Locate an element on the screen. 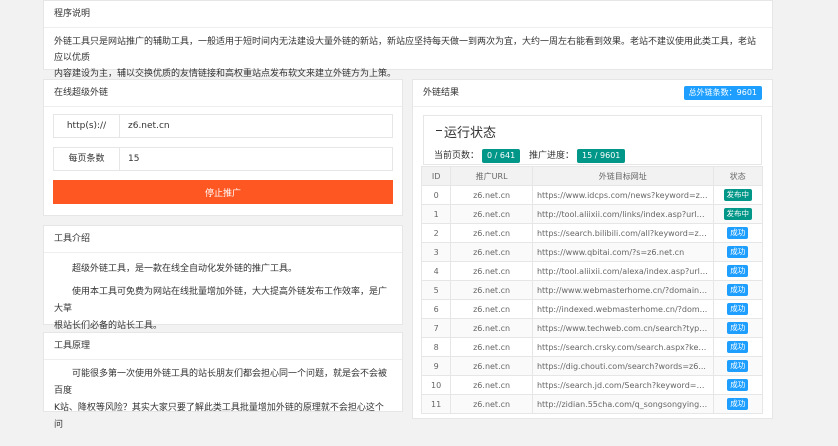  tool-principle-title: 工具原理 is located at coordinates (223, 346).